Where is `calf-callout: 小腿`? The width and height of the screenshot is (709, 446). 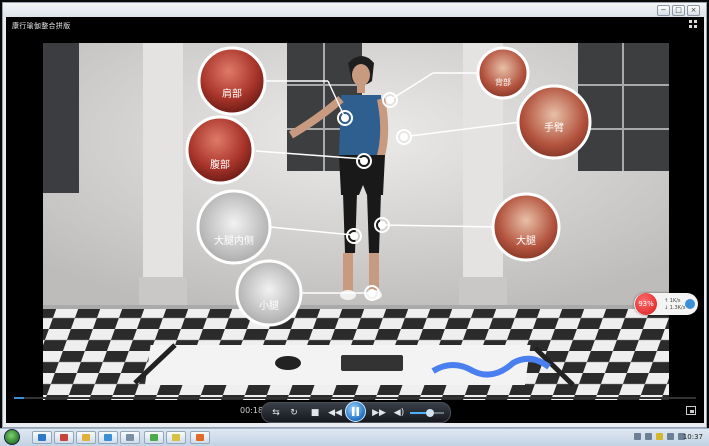
calf-callout: 小腿 is located at coordinates (269, 293).